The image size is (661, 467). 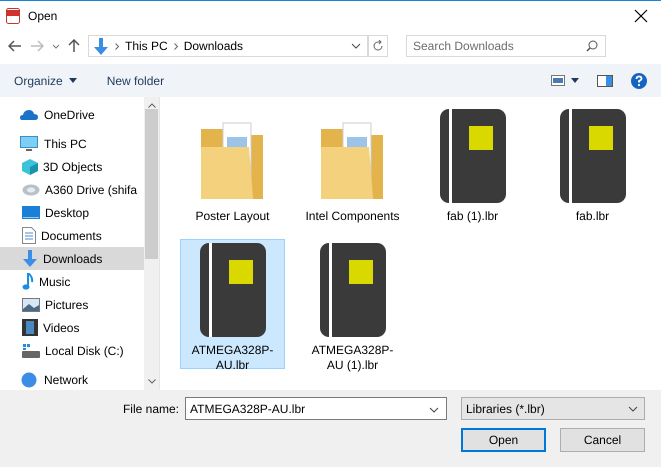 What do you see at coordinates (72, 350) in the screenshot?
I see `sidebar-item: Local Disk (C:)` at bounding box center [72, 350].